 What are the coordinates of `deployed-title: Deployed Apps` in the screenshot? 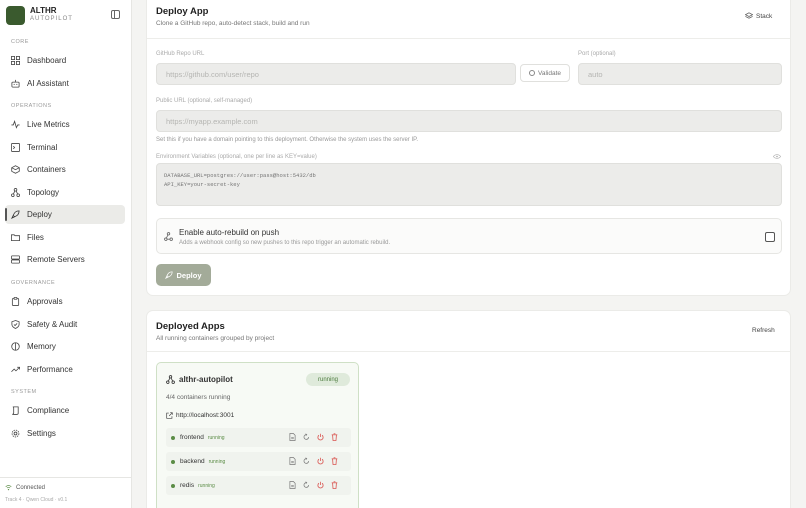 It's located at (190, 326).